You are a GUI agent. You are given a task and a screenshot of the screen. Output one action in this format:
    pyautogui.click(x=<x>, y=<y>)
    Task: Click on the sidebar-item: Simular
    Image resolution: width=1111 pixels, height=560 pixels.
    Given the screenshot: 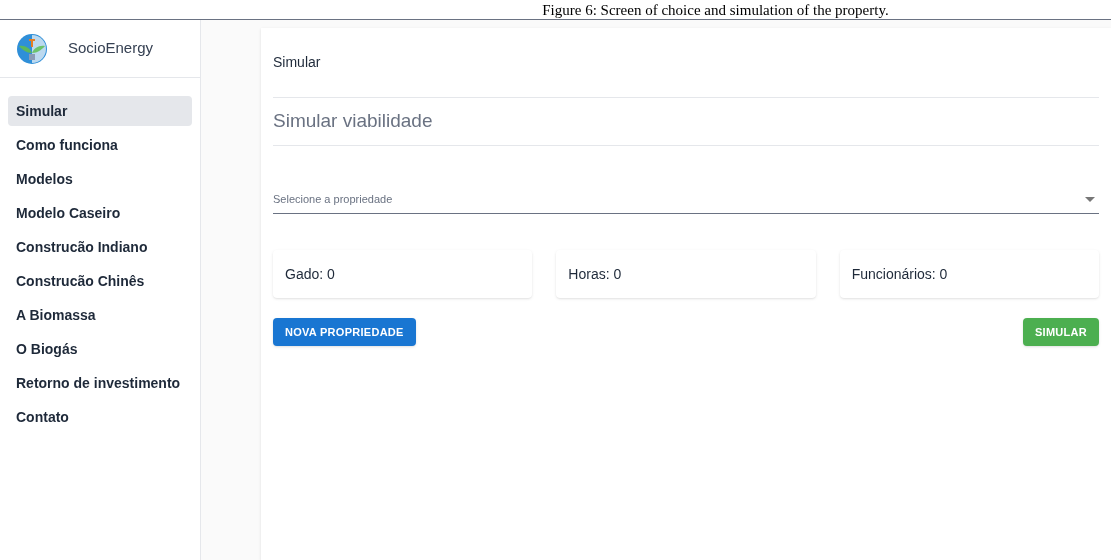 What is the action you would take?
    pyautogui.click(x=100, y=111)
    